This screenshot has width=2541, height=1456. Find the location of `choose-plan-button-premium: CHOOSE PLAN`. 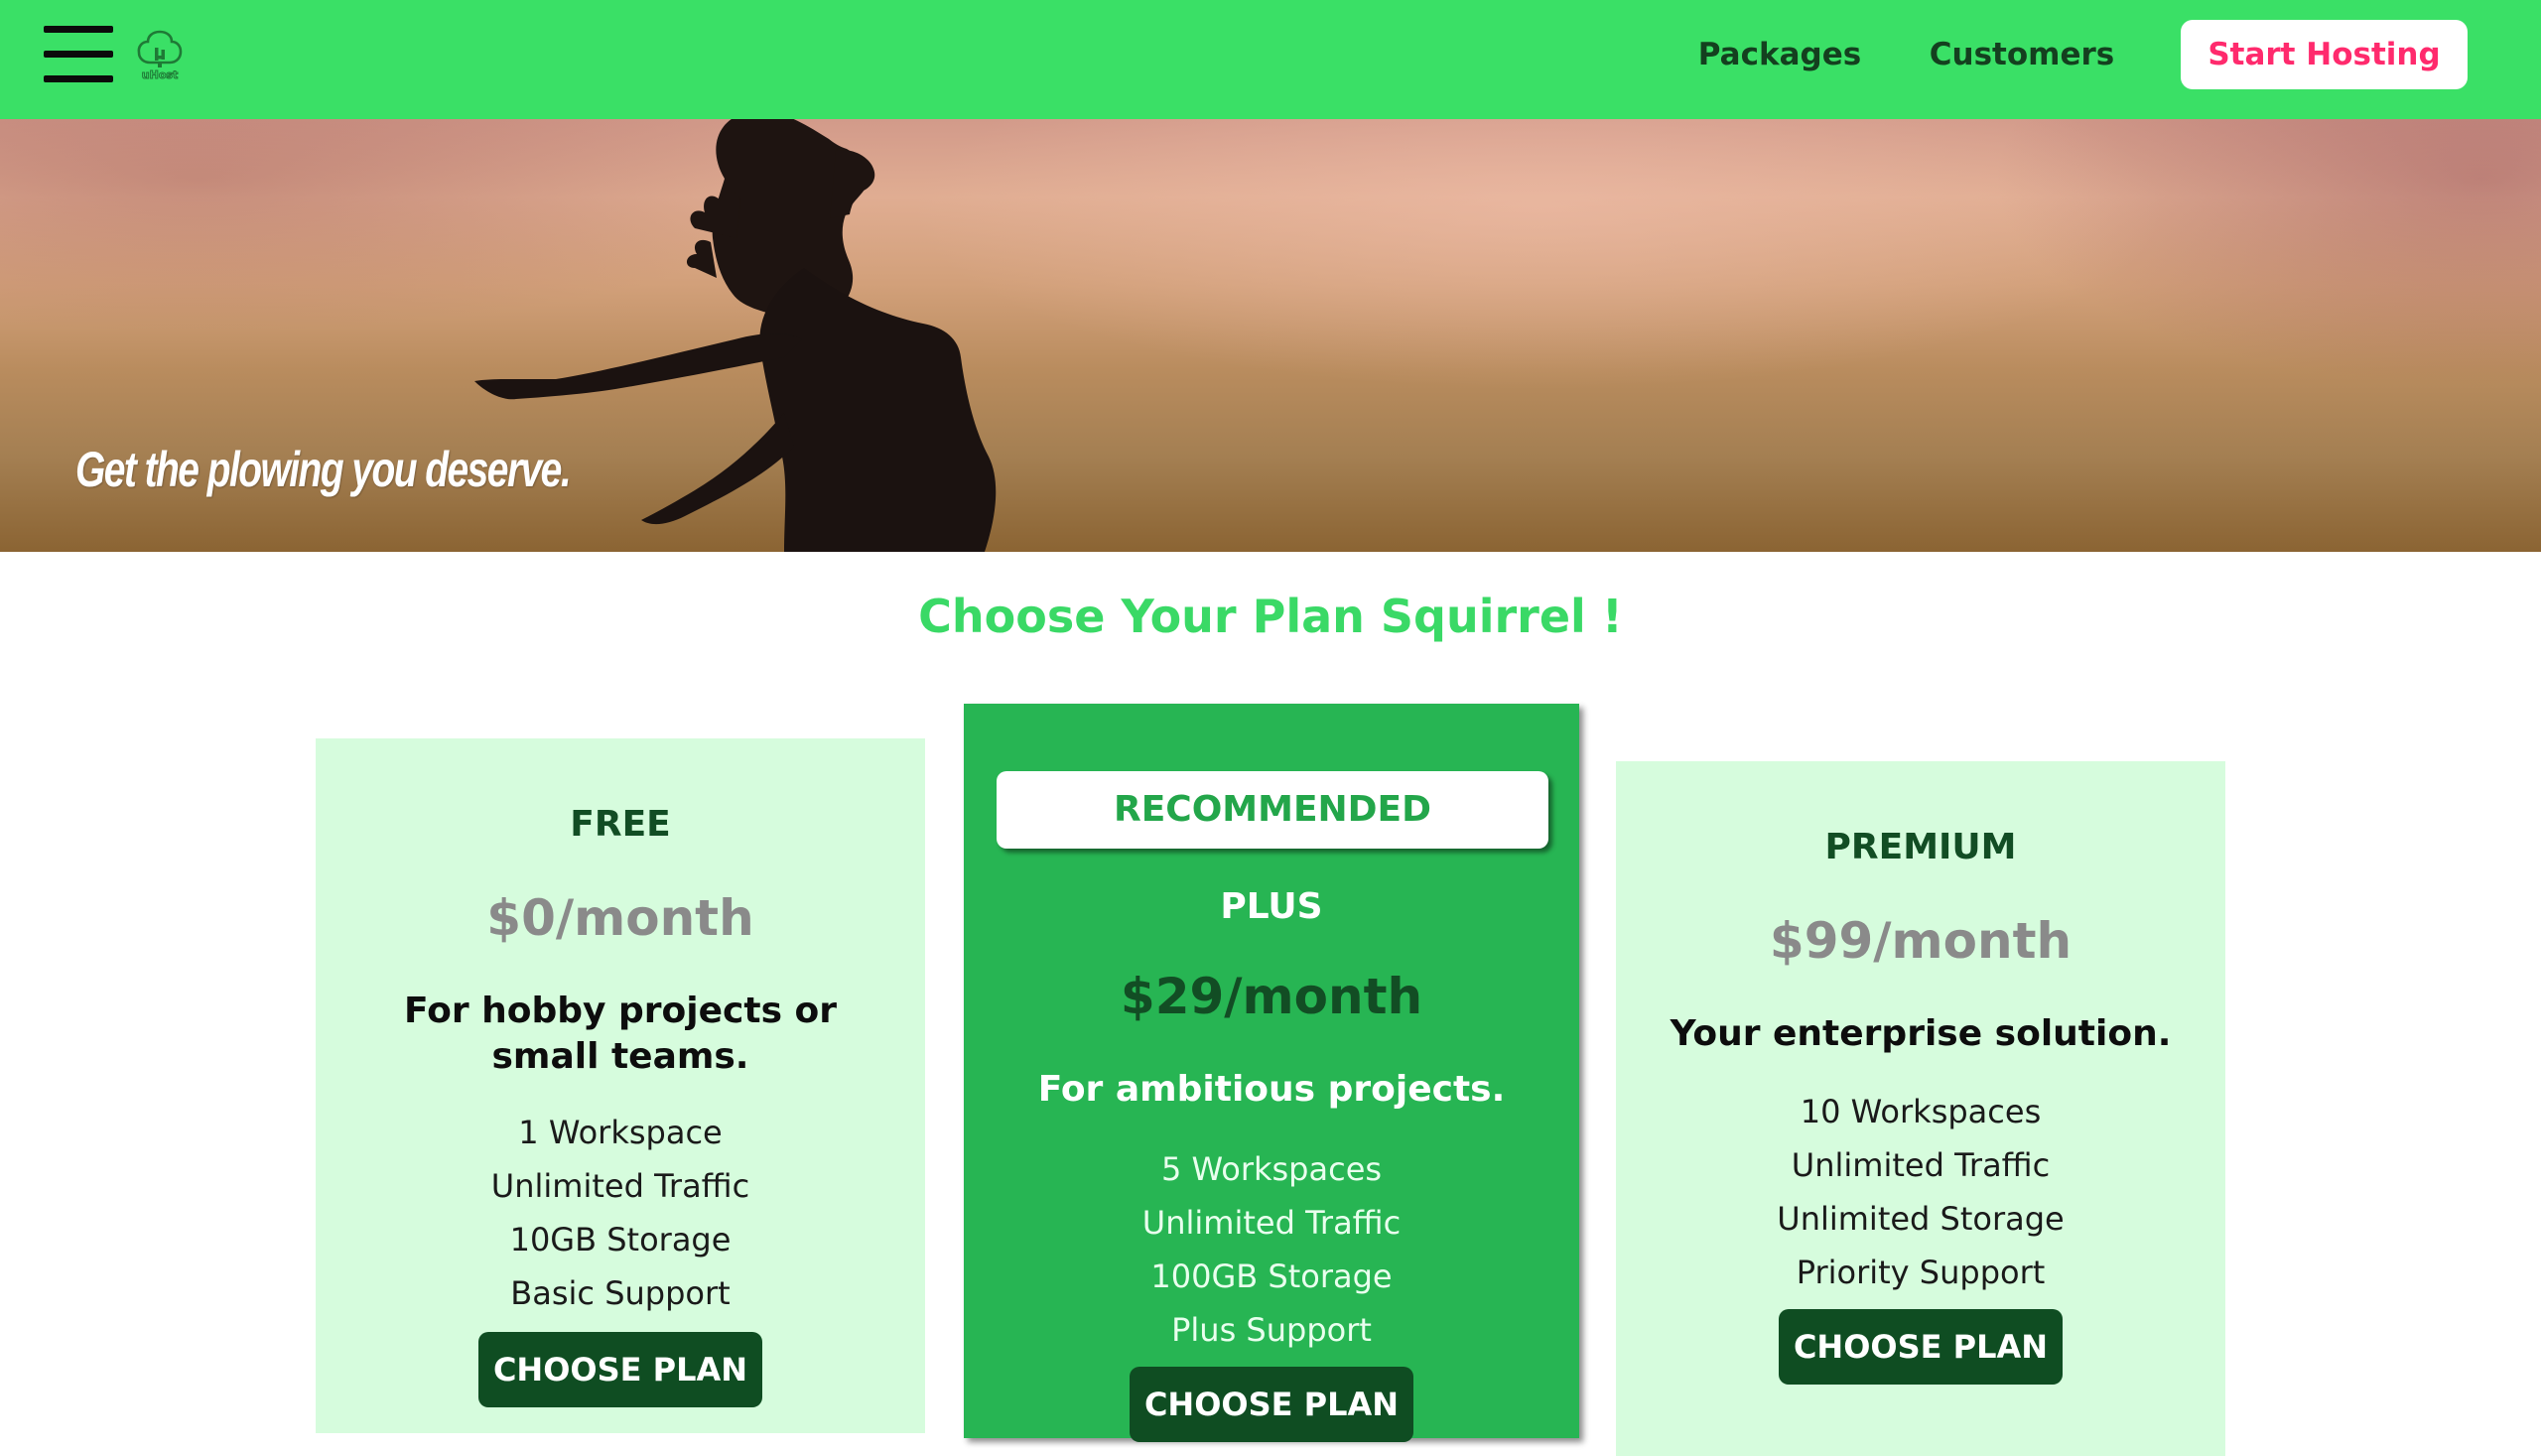

choose-plan-button-premium: CHOOSE PLAN is located at coordinates (1921, 1347).